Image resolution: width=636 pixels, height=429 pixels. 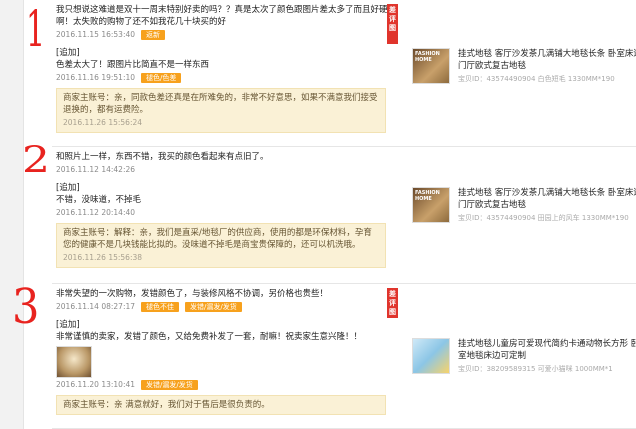 What do you see at coordinates (96, 77) in the screenshot?
I see `append-date: 2016.11.16 19:51:10` at bounding box center [96, 77].